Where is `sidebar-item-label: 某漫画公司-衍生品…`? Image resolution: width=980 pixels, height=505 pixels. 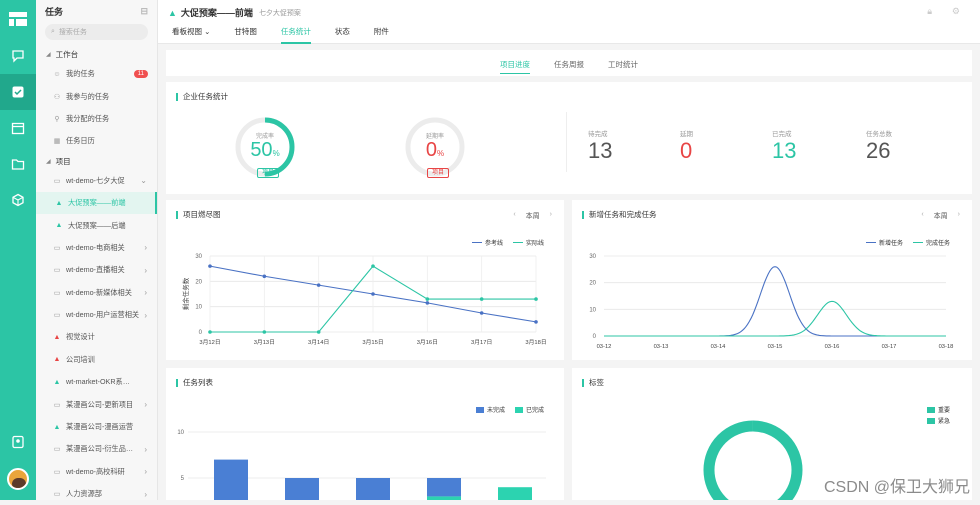
sidebar-item-label: 某漫画公司-衍生品… is located at coordinates (100, 449).